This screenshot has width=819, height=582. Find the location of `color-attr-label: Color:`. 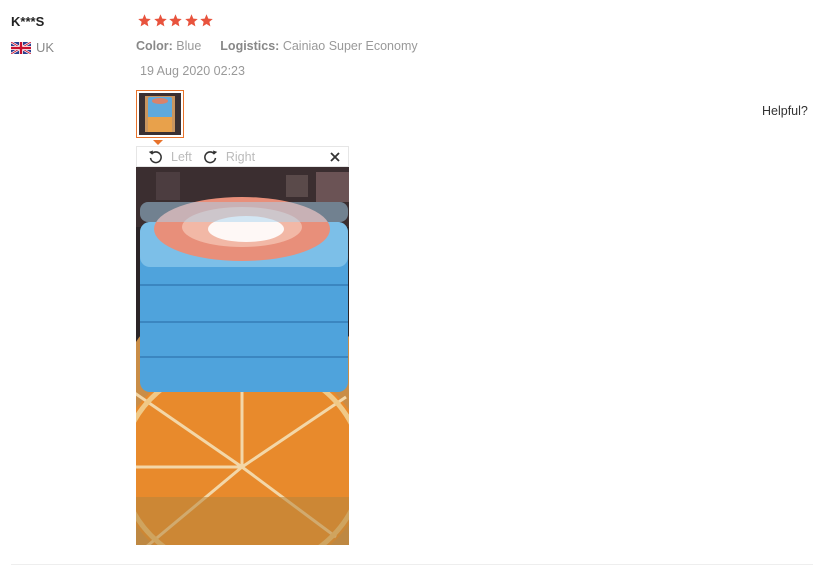

color-attr-label: Color: is located at coordinates (154, 46).